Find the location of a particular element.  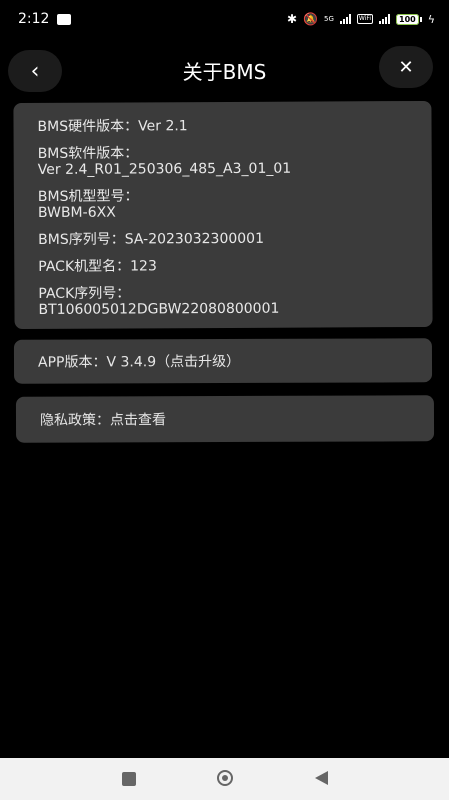

serial-label: BMS序列号： is located at coordinates (81, 239).